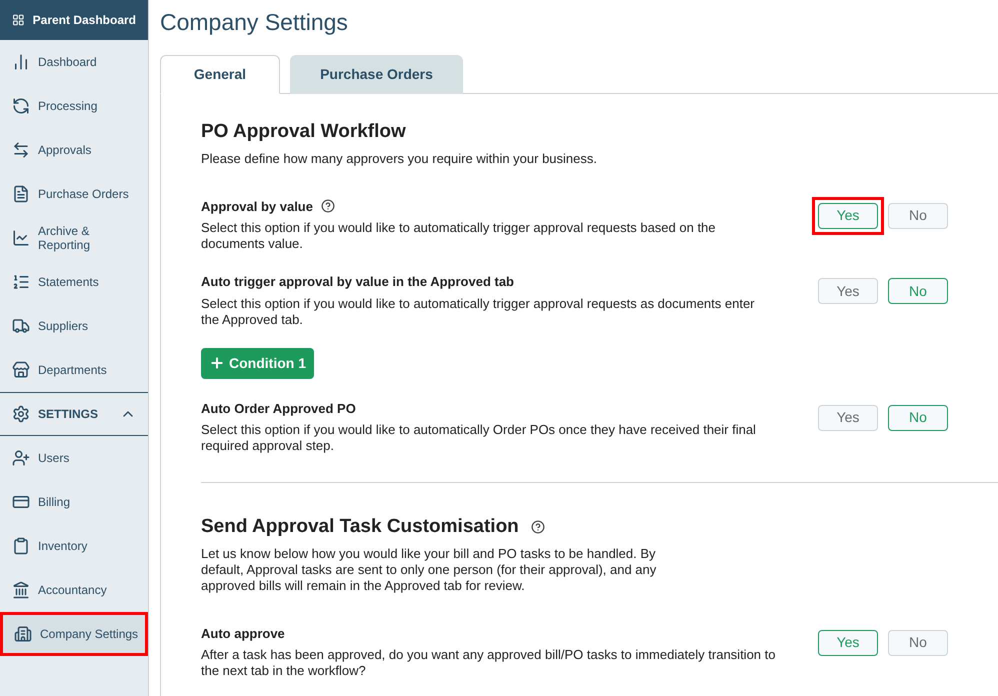  What do you see at coordinates (74, 106) in the screenshot?
I see `sidebar-item: Processing` at bounding box center [74, 106].